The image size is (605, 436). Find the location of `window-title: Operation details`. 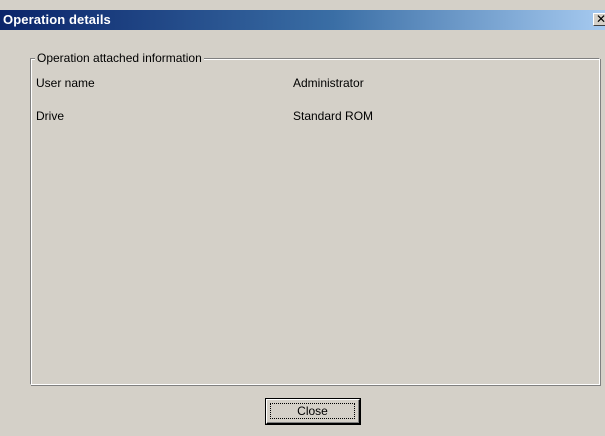

window-title: Operation details is located at coordinates (57, 19).